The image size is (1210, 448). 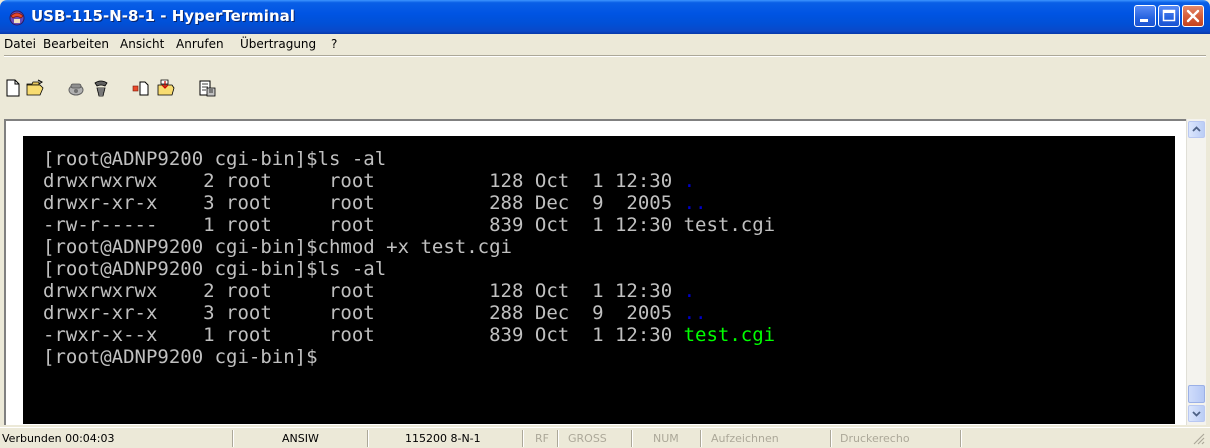 I want to click on maximize-icon, so click(x=1169, y=15).